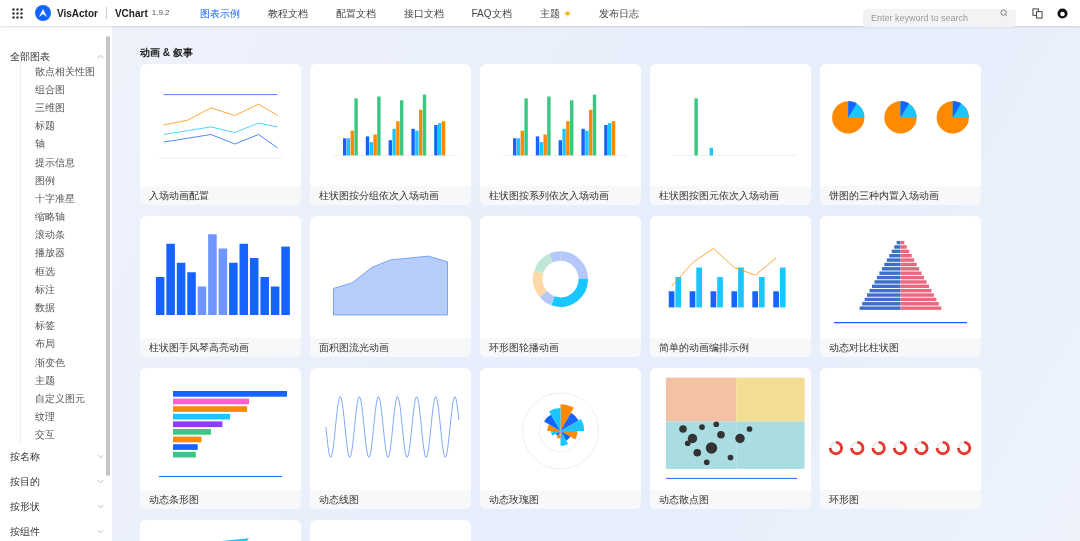 The width and height of the screenshot is (1080, 541). What do you see at coordinates (160, 13) in the screenshot?
I see `version-label: 1.9.2` at bounding box center [160, 13].